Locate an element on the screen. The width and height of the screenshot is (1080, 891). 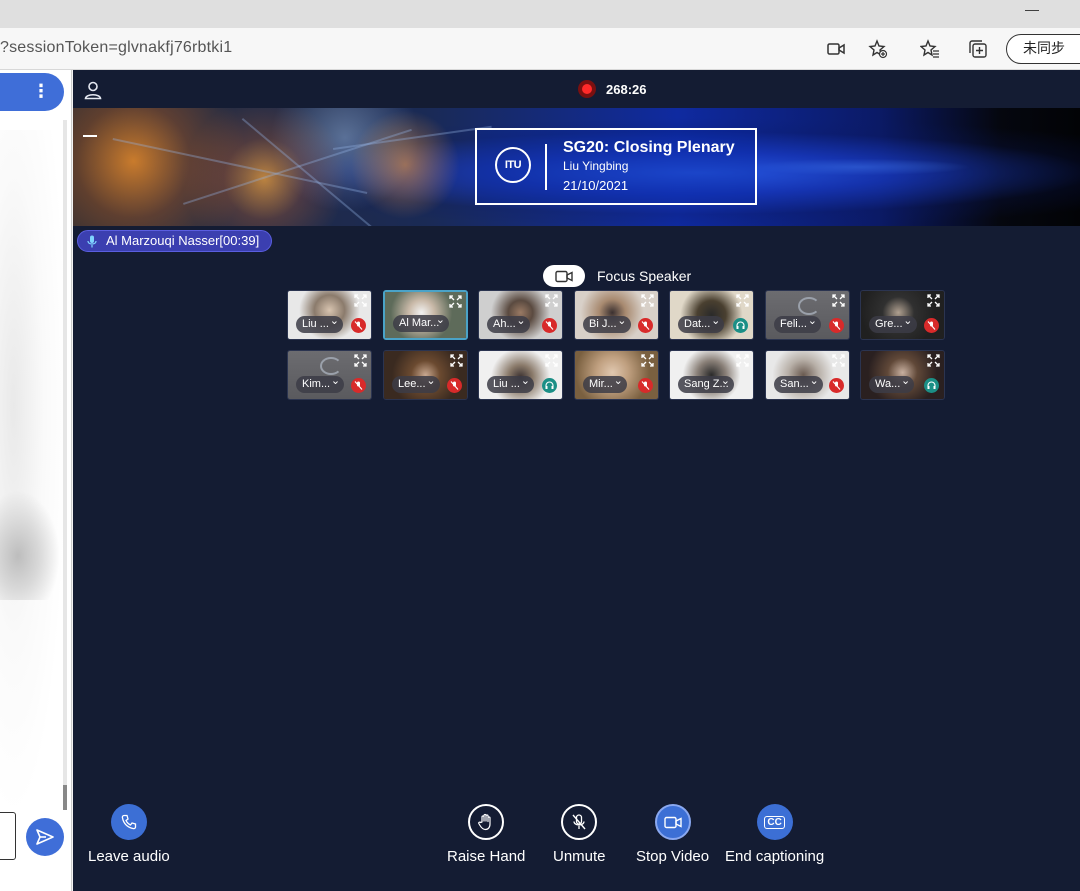
leave-audio-label: Leave audio is located at coordinates (129, 856).